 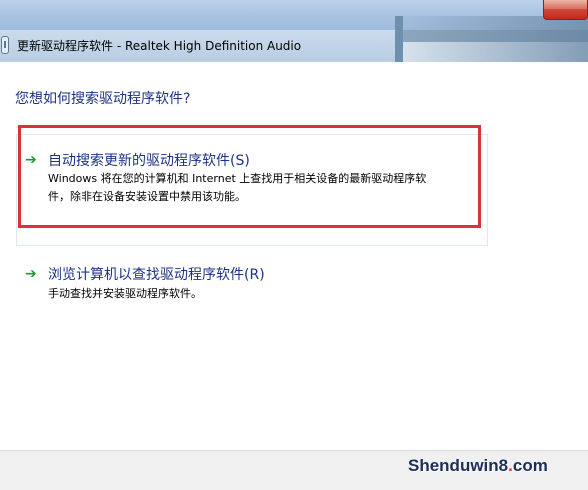 I want to click on close-button, so click(x=565, y=10).